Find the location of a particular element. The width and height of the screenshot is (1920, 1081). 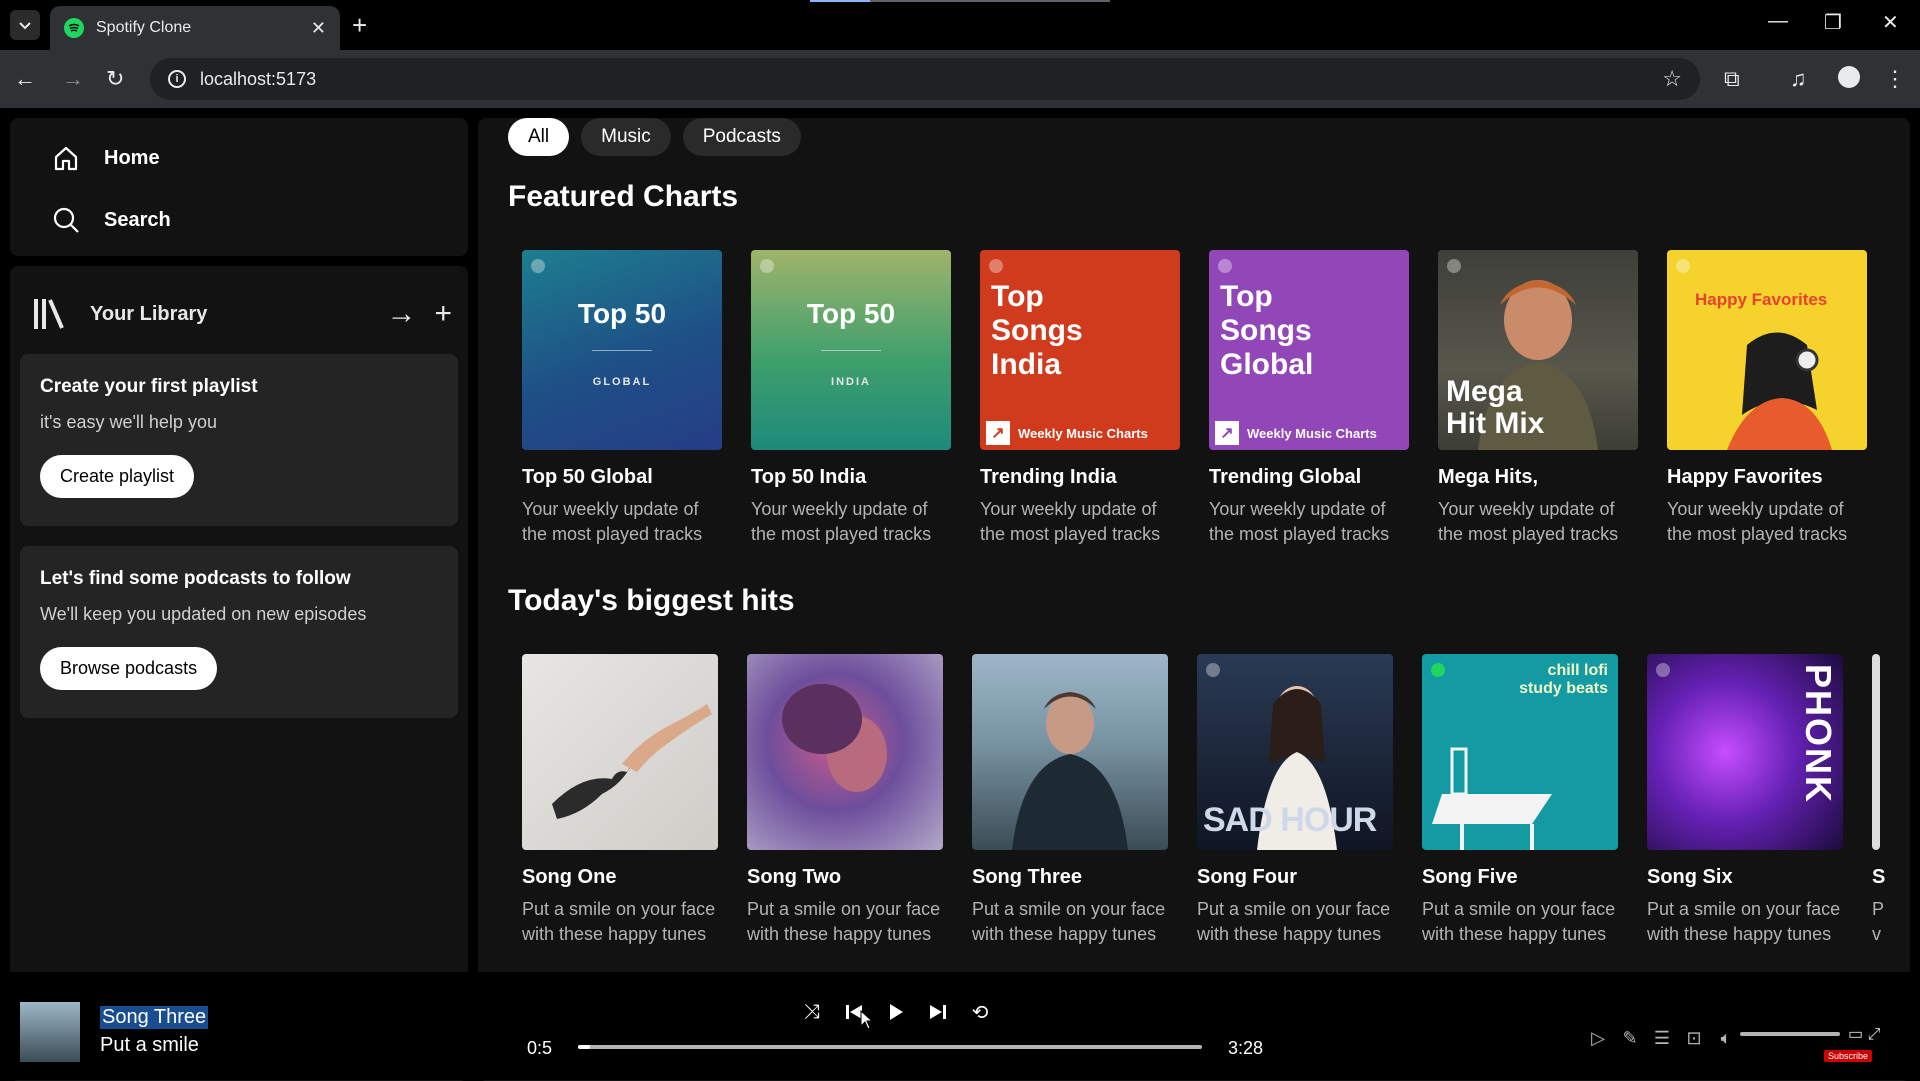

spotify-favicon-icon is located at coordinates (74, 28).